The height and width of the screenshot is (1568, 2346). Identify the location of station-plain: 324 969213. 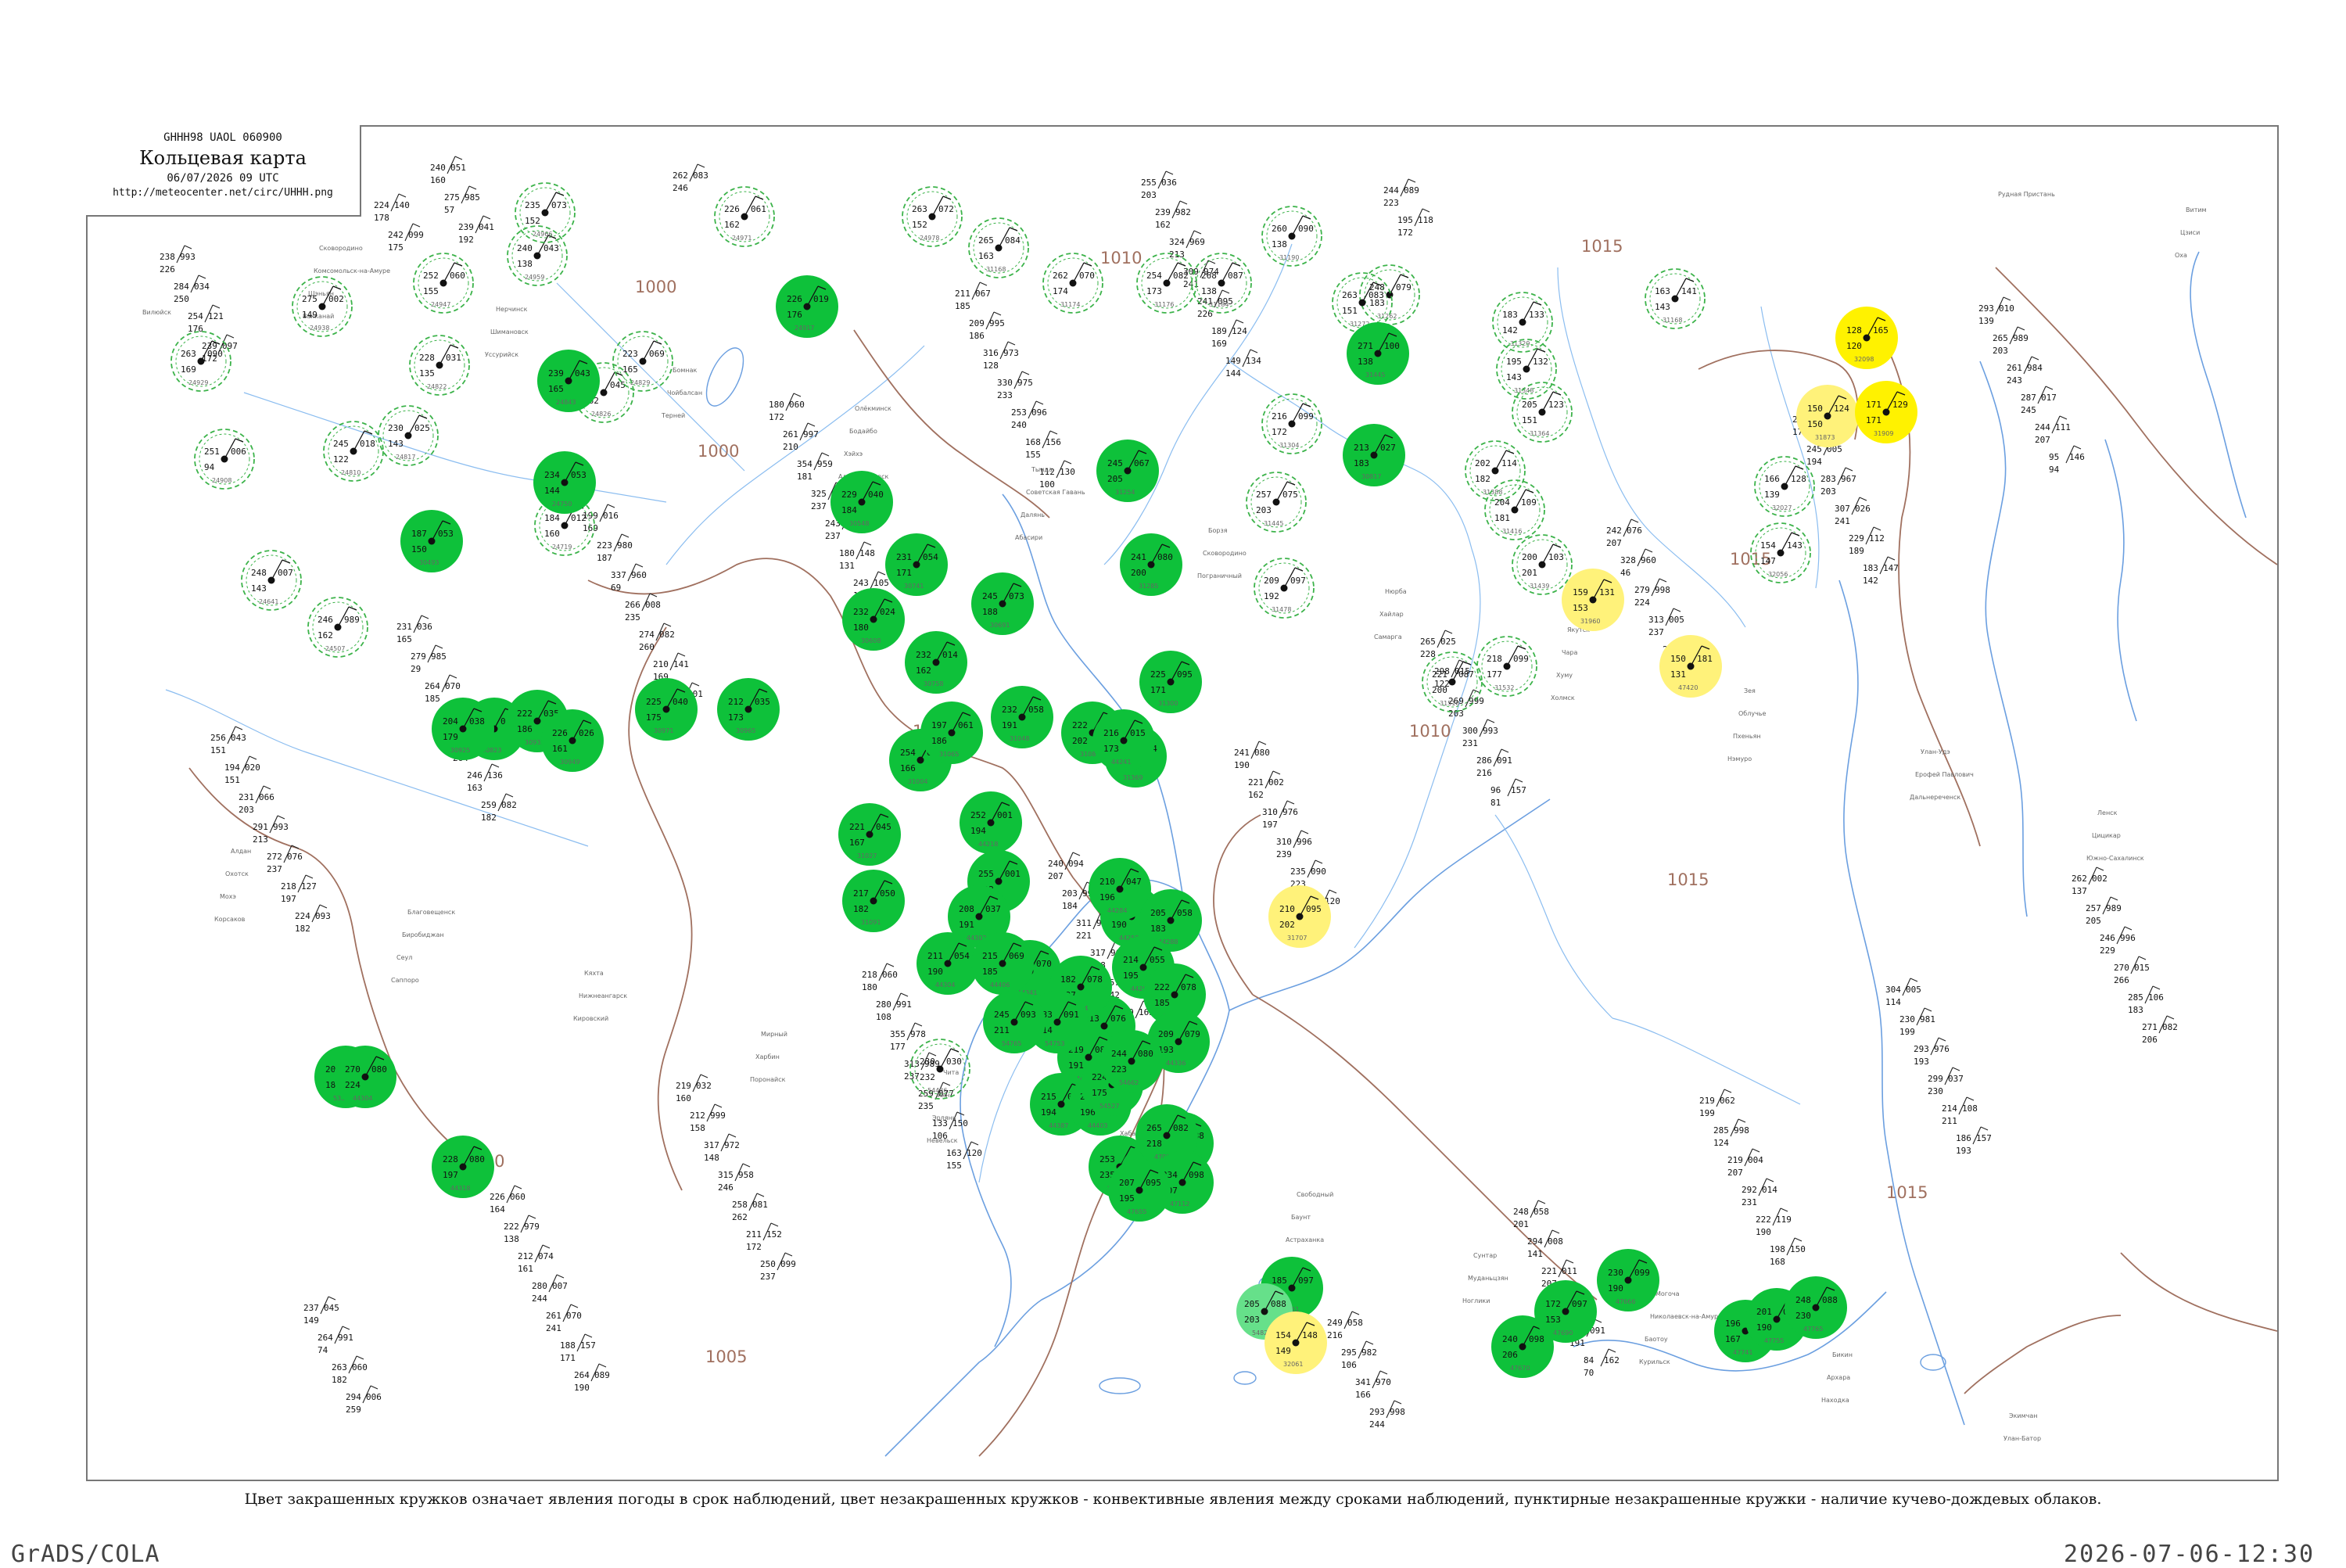
(1187, 245).